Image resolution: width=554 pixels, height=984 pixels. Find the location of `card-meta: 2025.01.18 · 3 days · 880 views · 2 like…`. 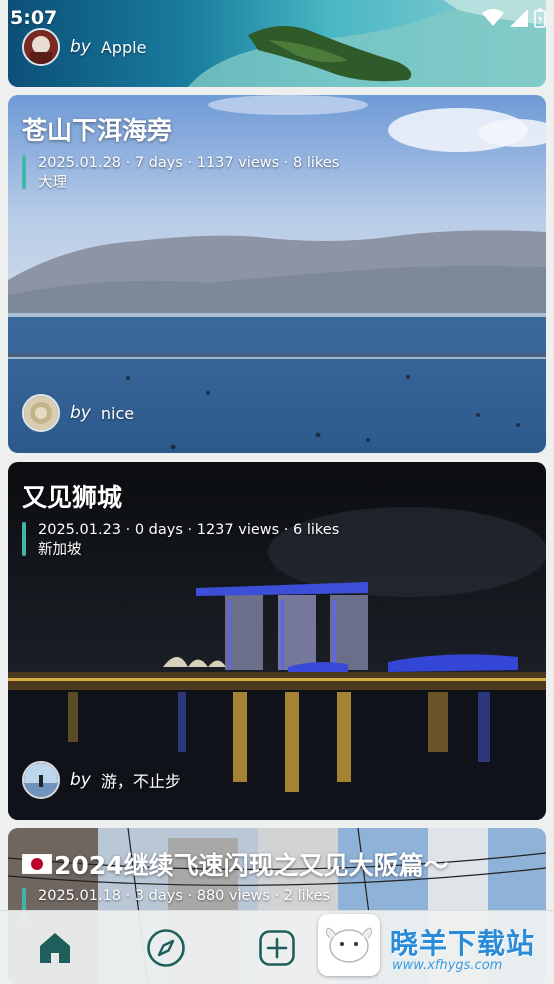

card-meta: 2025.01.18 · 3 days · 880 views · 2 like… is located at coordinates (176, 904).